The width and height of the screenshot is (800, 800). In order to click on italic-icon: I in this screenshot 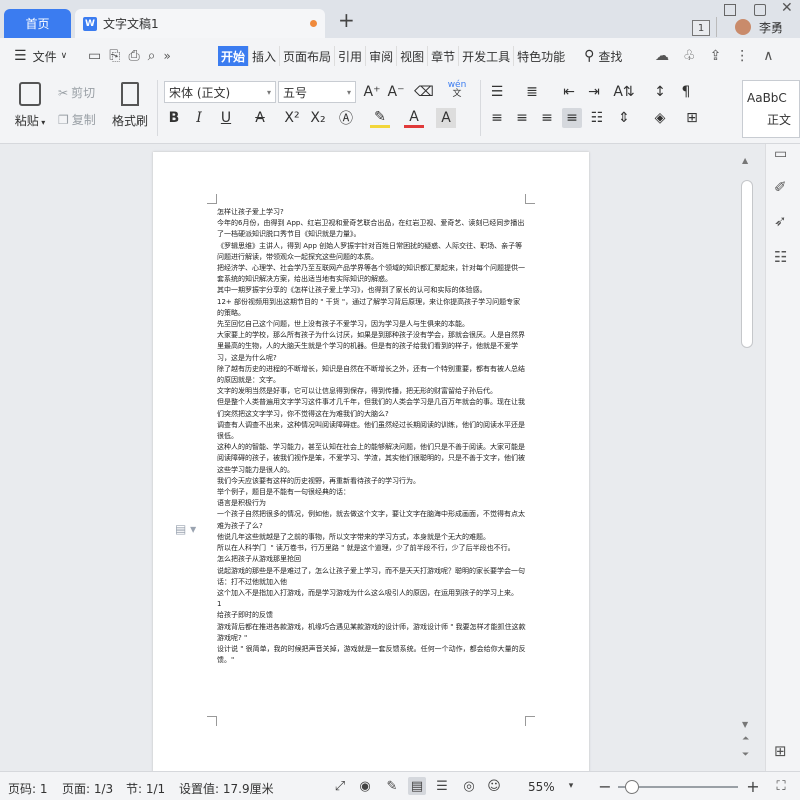, I will do `click(199, 118)`.